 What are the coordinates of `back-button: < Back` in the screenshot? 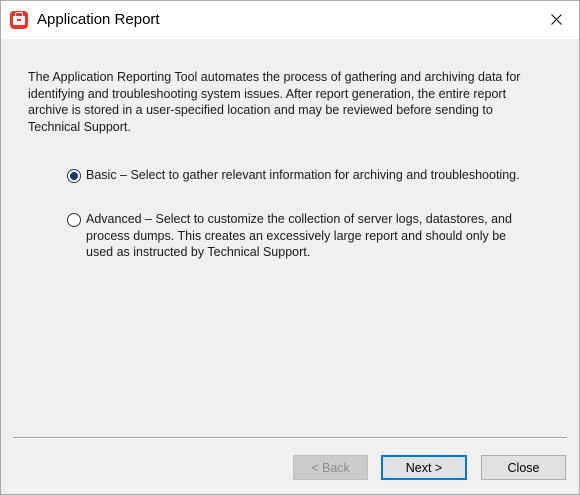 It's located at (330, 467).